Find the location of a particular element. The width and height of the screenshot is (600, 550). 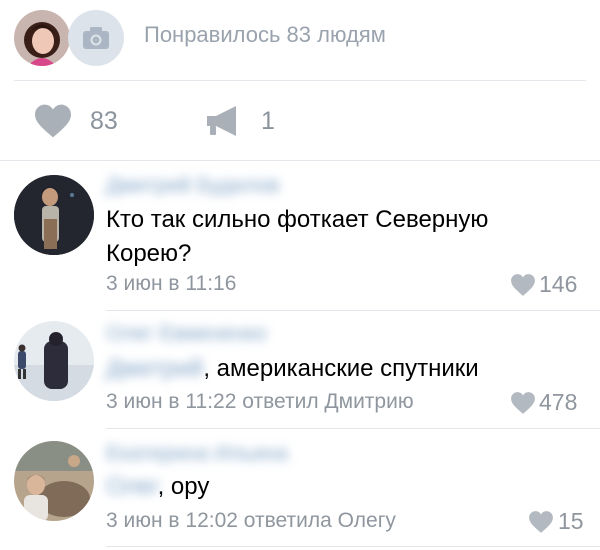

like-button is located at coordinates (53, 123).